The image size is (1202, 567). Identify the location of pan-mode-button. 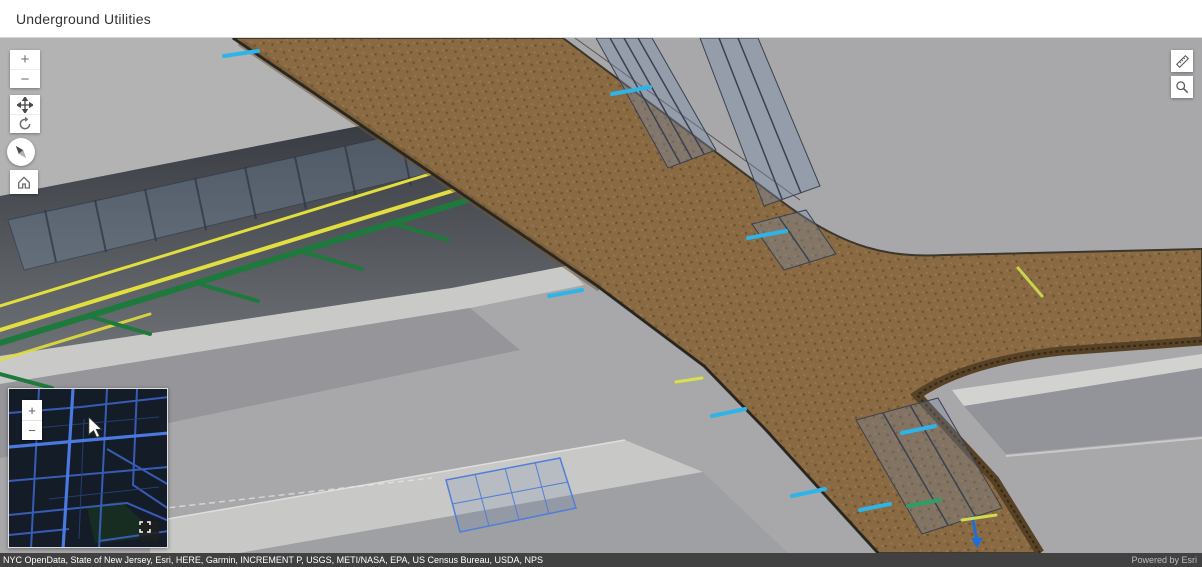
(25, 104).